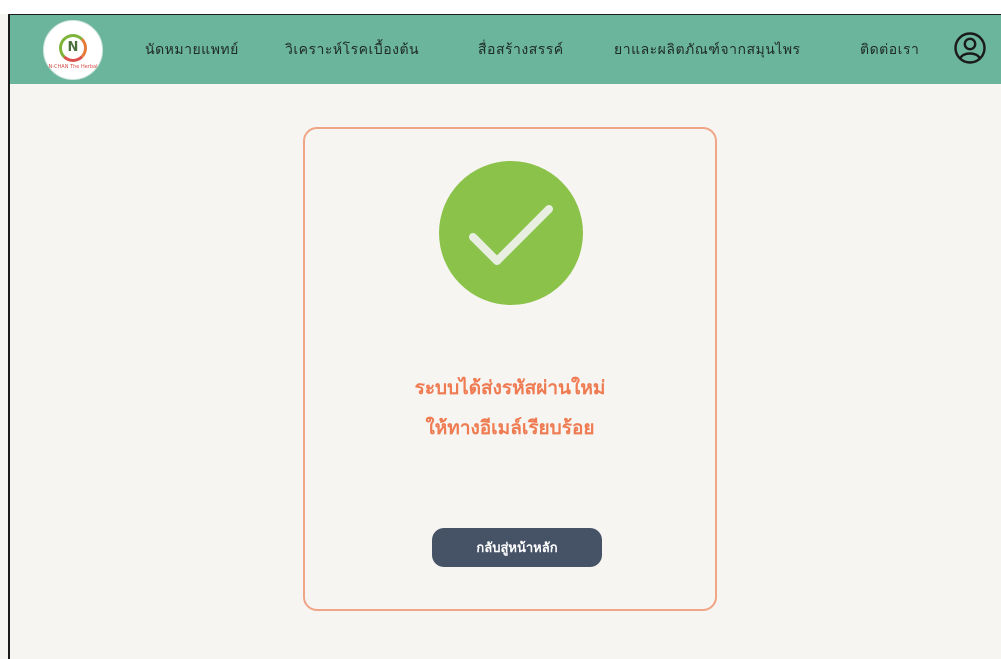  I want to click on top-strip, so click(500, 7).